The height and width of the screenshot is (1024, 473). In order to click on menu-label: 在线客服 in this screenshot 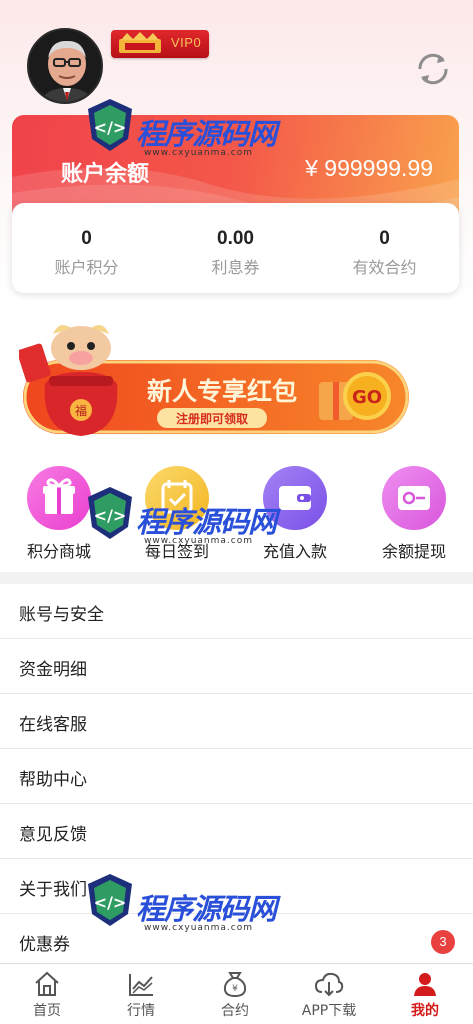, I will do `click(53, 725)`.